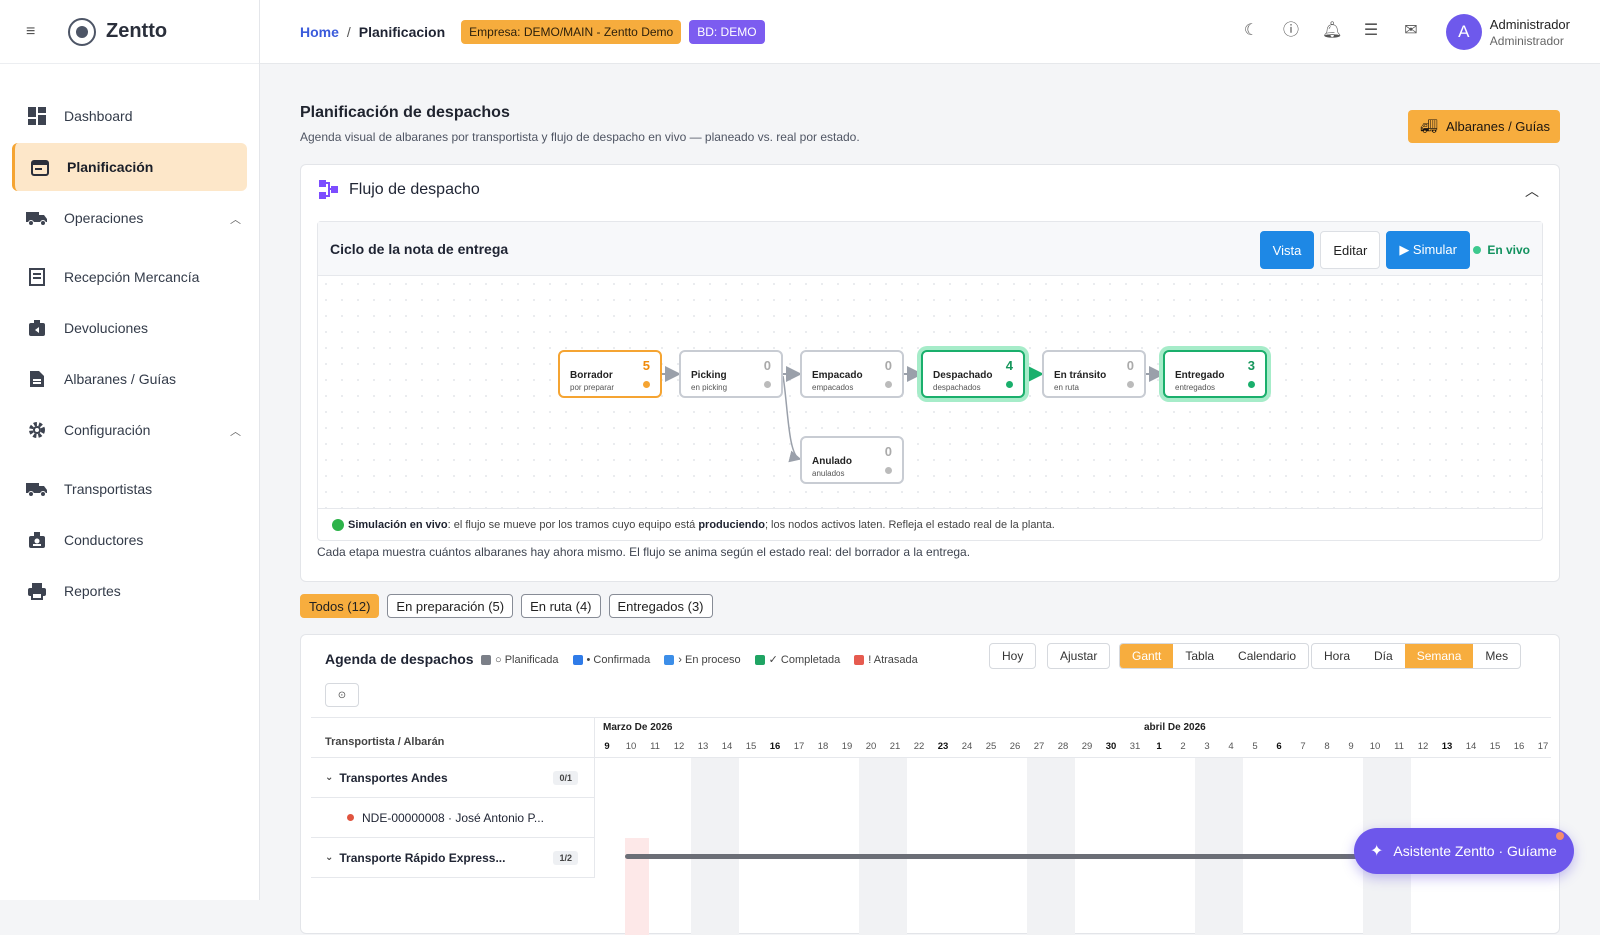  Describe the element at coordinates (852, 460) in the screenshot. I see `flow-node-anulado: 0 Anulado anulados` at that location.